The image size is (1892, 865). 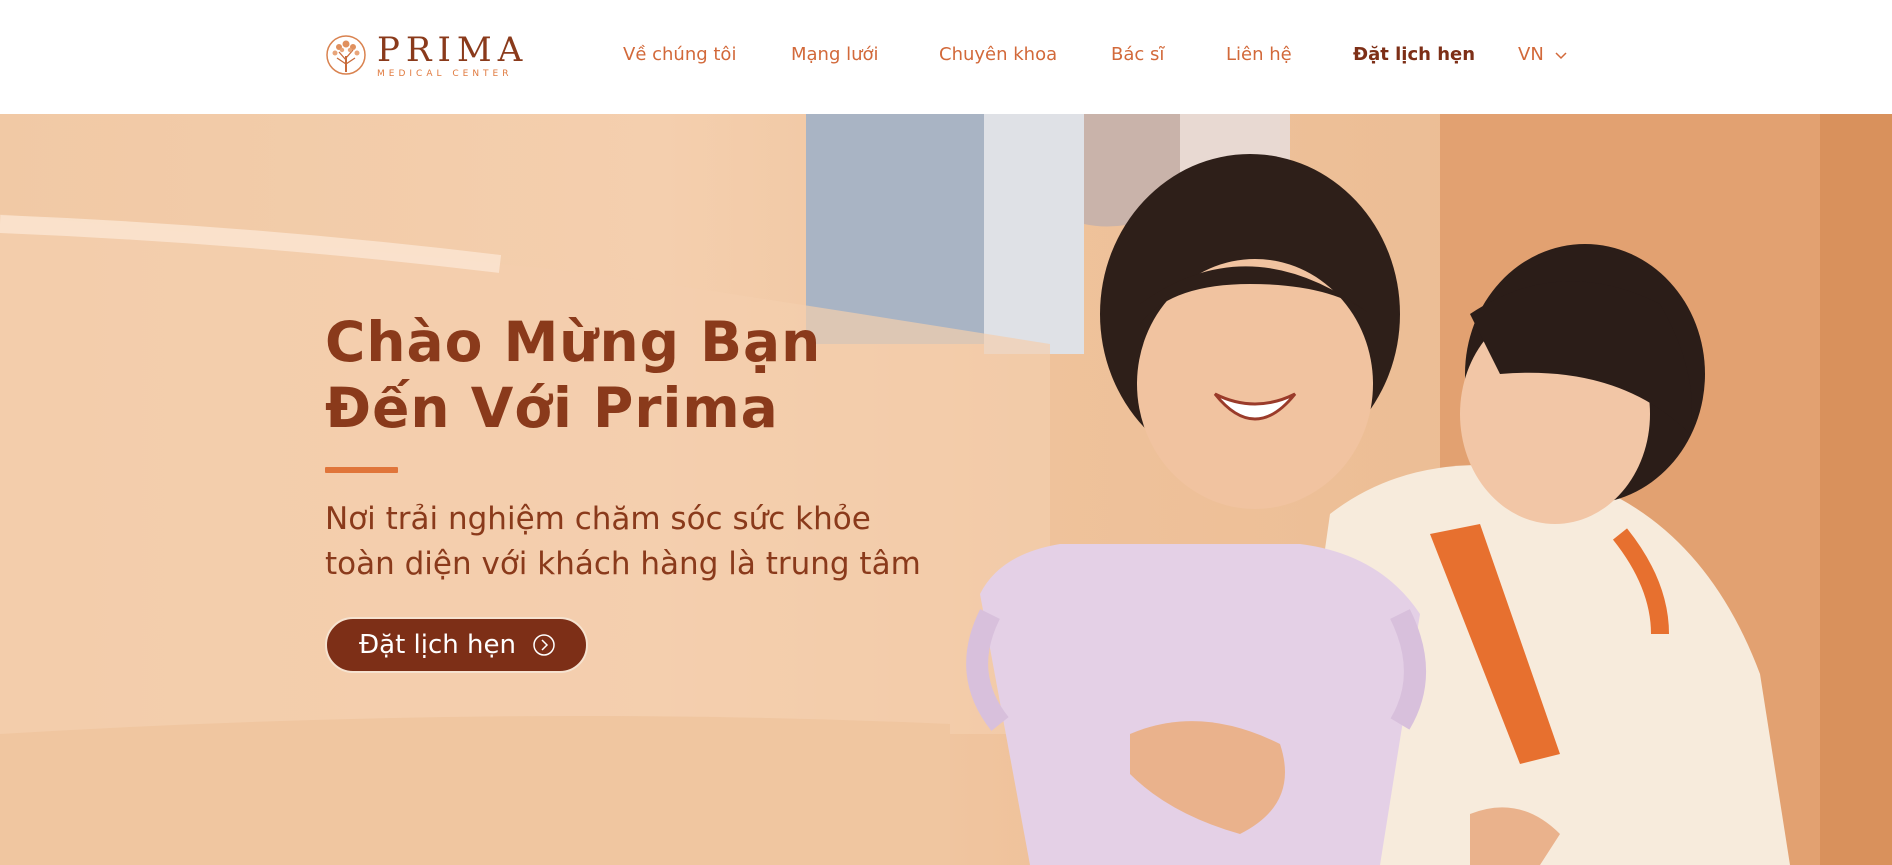 I want to click on book-appointment-label: Đặt lịch hẹn, so click(x=437, y=645).